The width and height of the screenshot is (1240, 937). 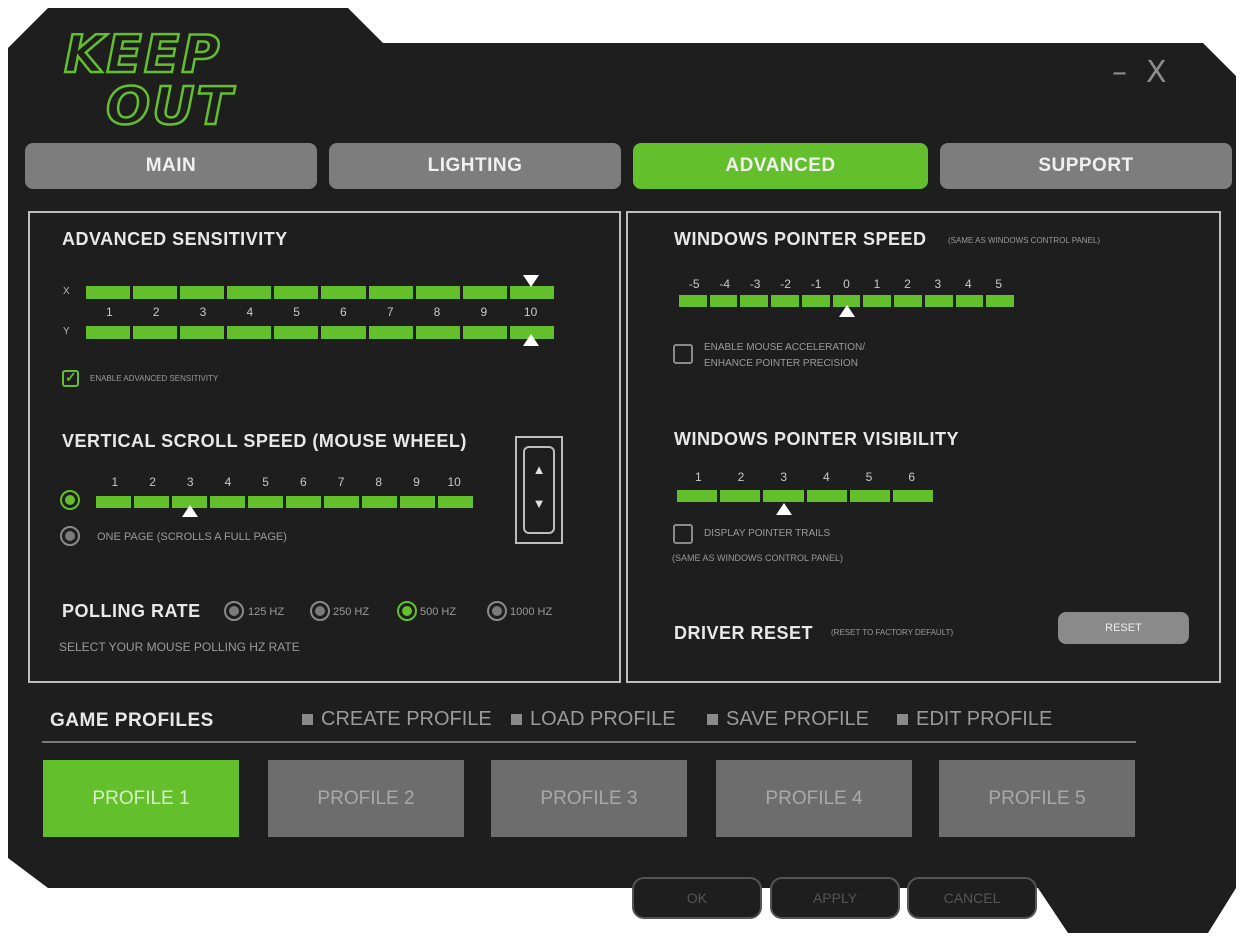 I want to click on wheel-up-icon: ▲, so click(x=539, y=469).